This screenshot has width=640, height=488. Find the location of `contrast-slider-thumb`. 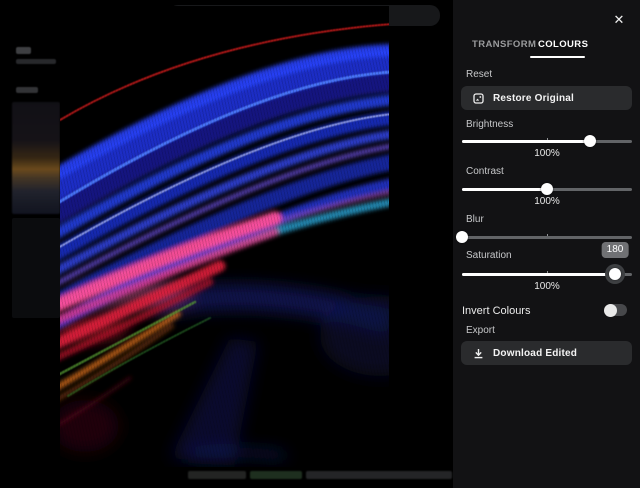

contrast-slider-thumb is located at coordinates (547, 189).